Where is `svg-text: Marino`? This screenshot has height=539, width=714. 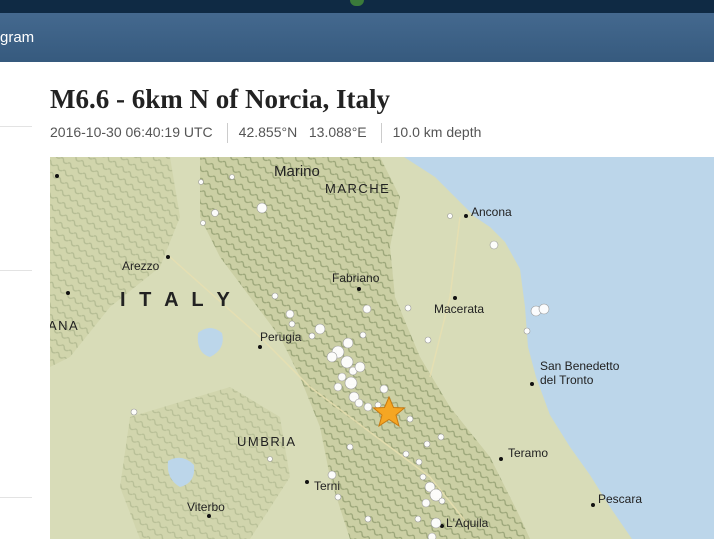 svg-text: Marino is located at coordinates (297, 171).